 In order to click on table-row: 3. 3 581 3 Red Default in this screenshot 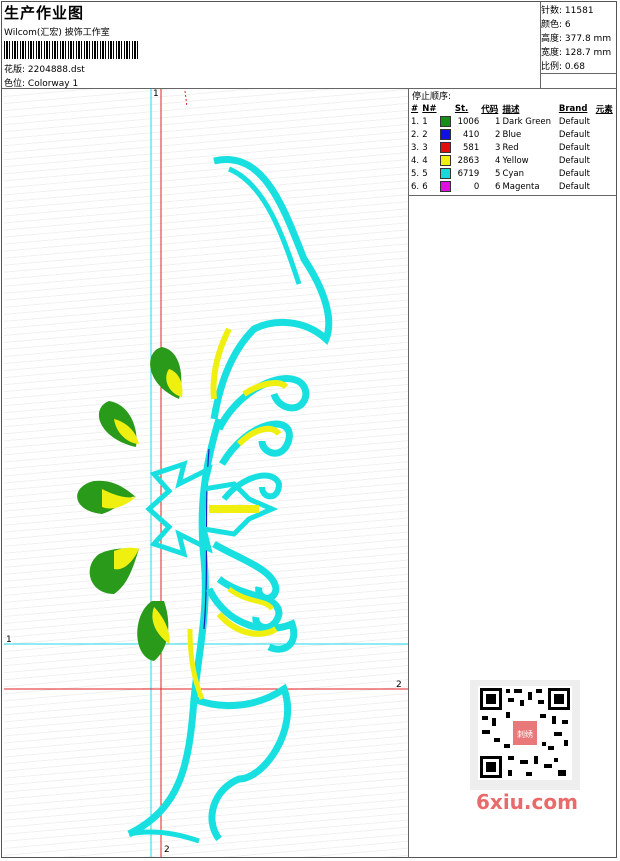, I will do `click(513, 147)`.